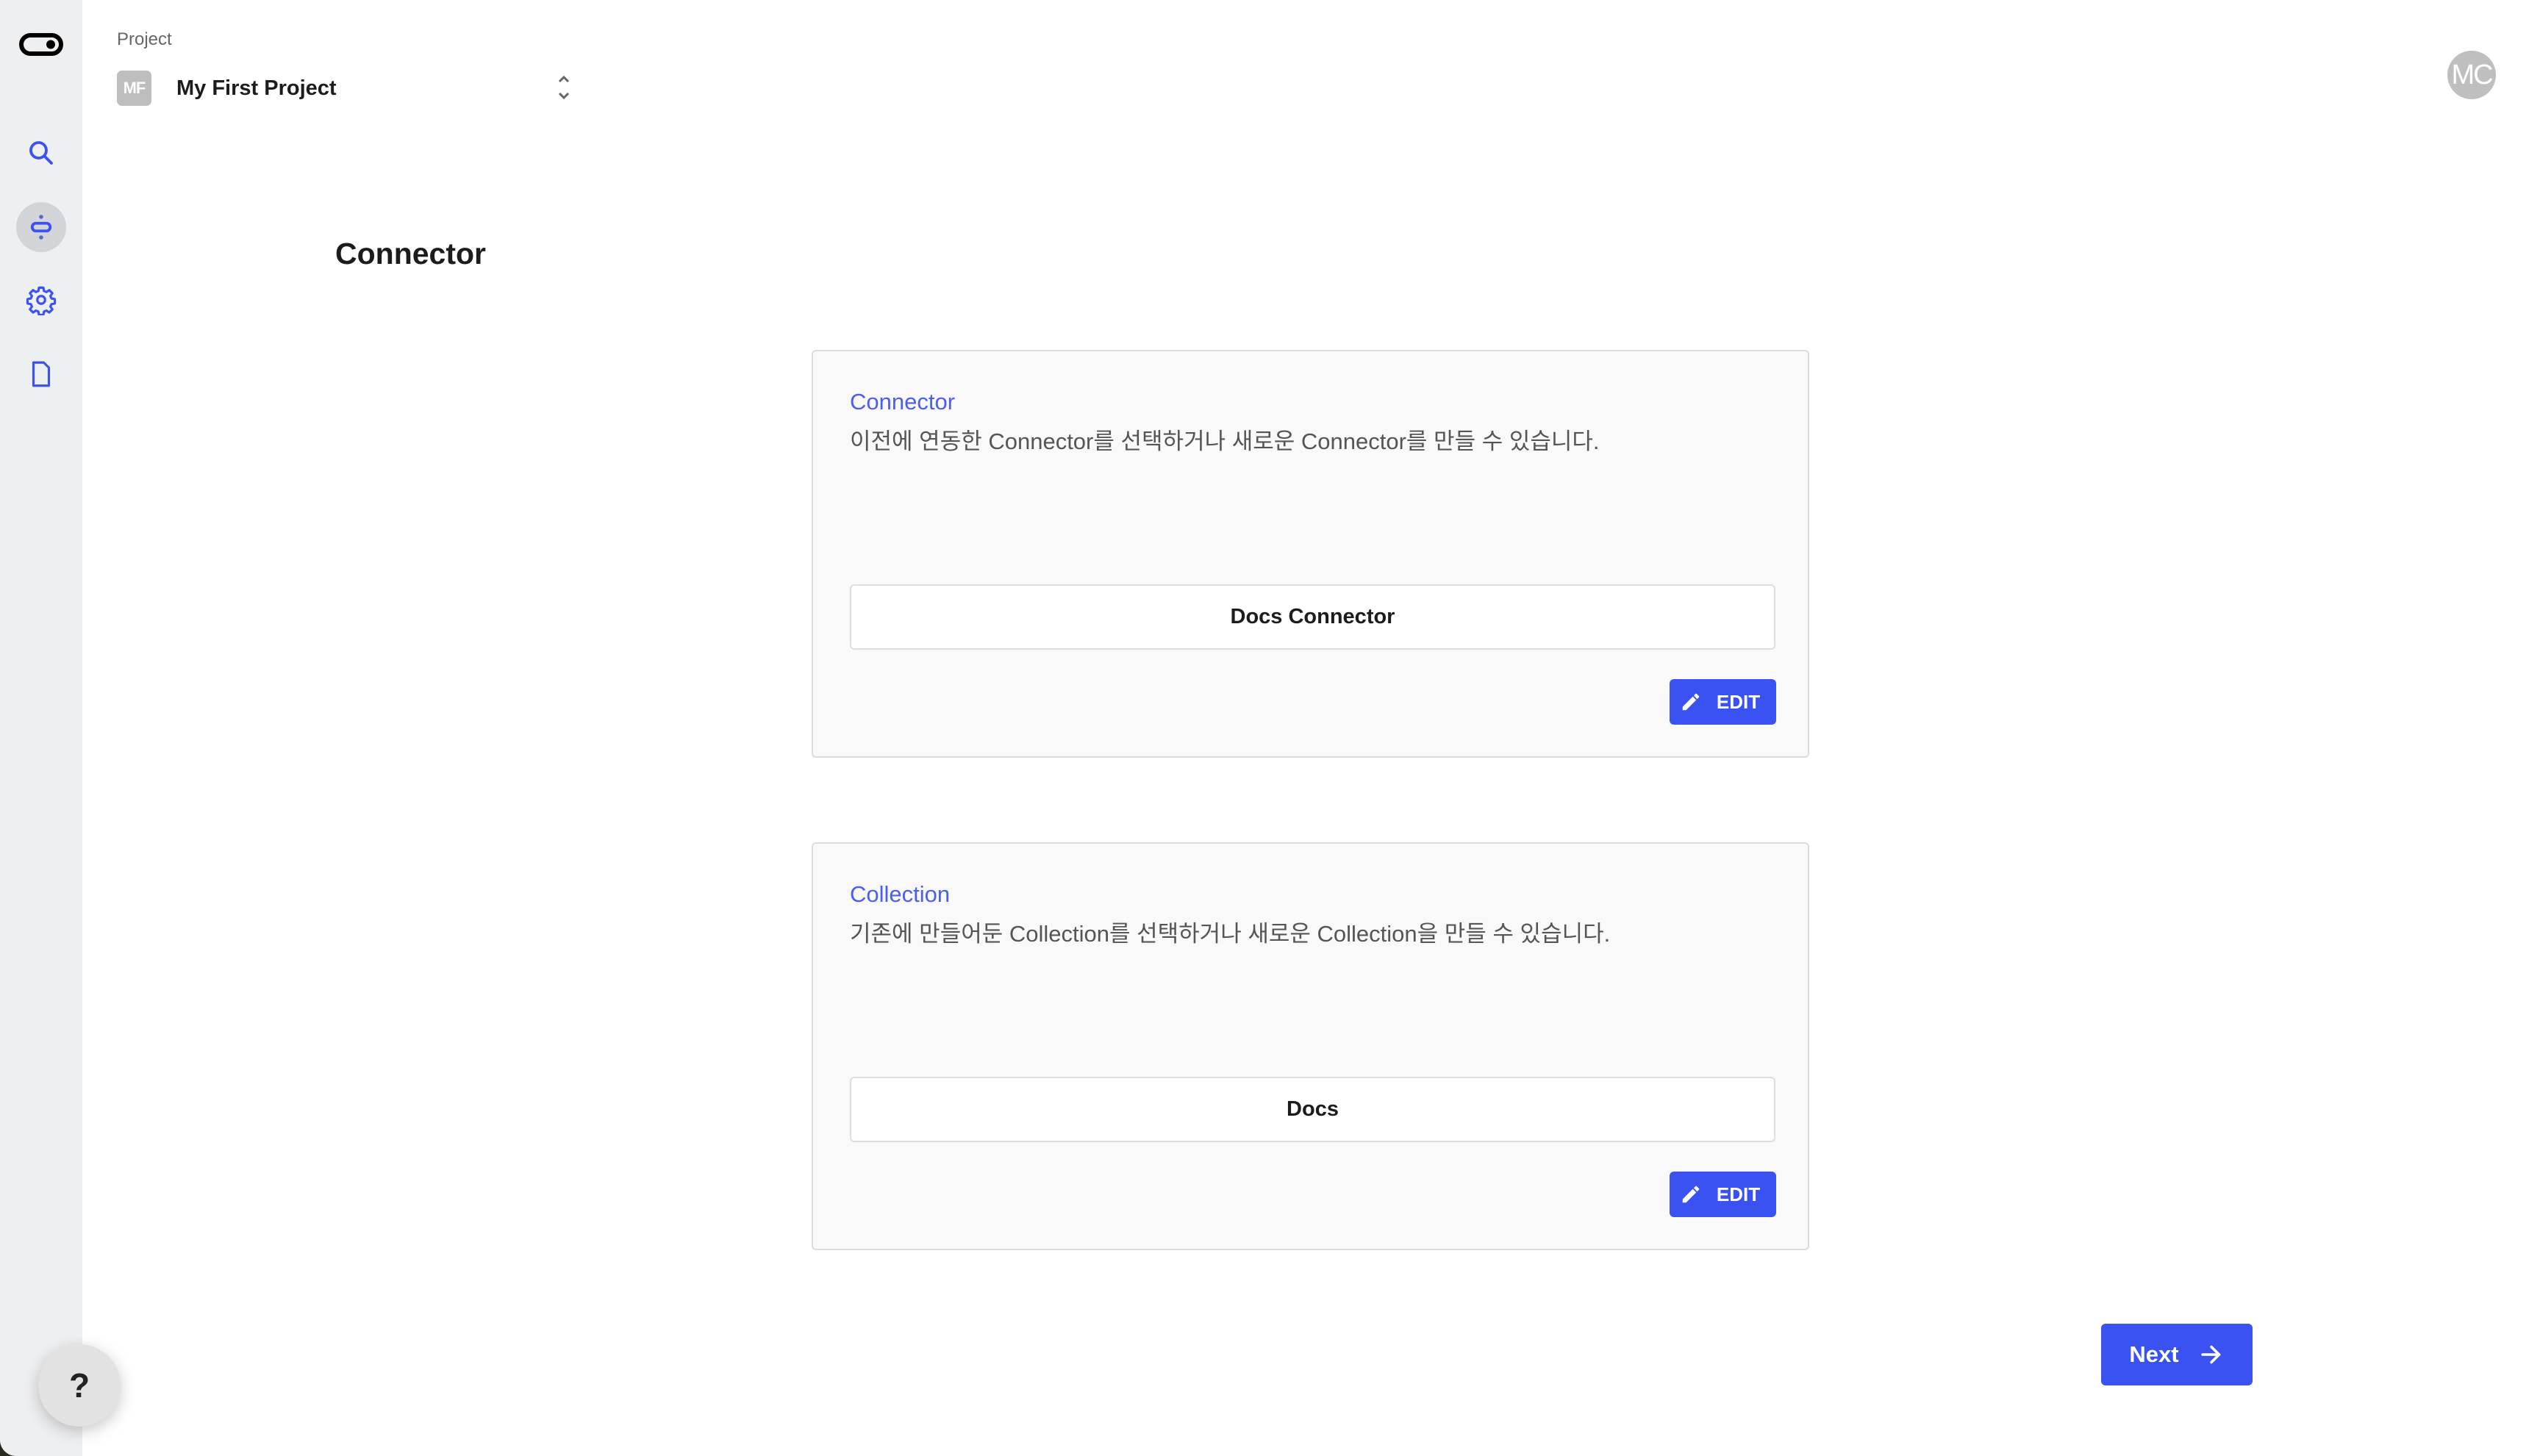 This screenshot has height=1456, width=2540. I want to click on sidebar-item-documents, so click(41, 374).